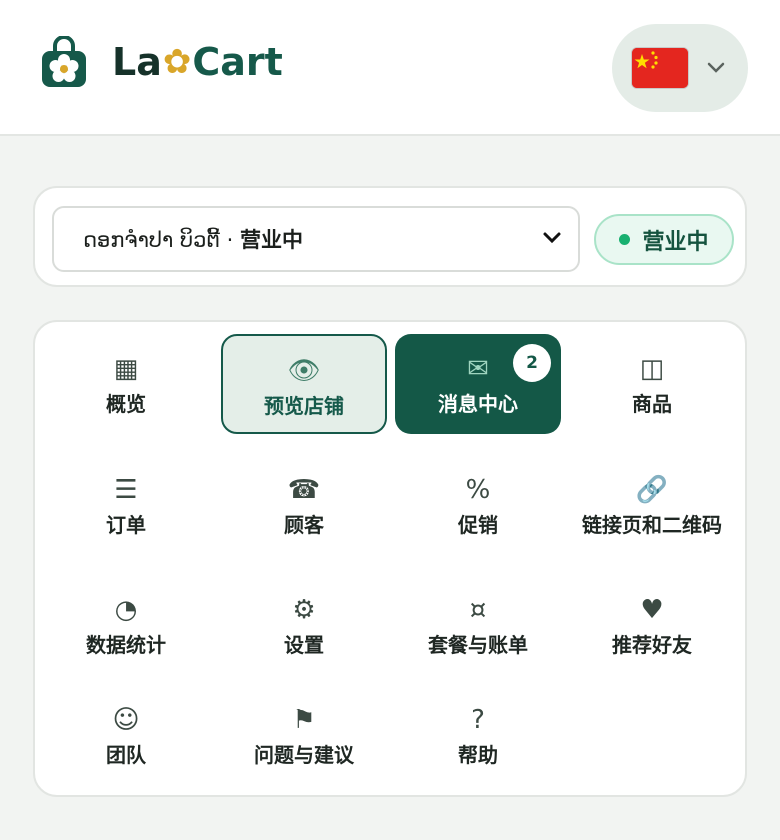  I want to click on book-icon: ◫, so click(652, 369).